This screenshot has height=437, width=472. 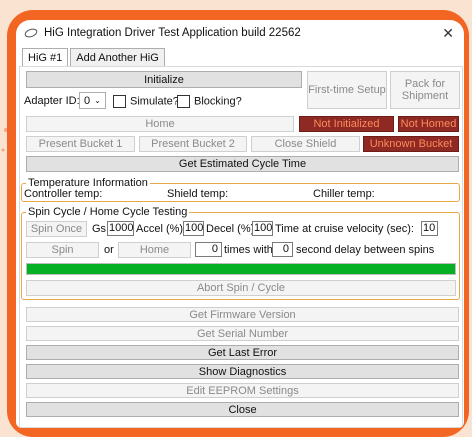 What do you see at coordinates (154, 101) in the screenshot?
I see `simulate-label: Simulate?` at bounding box center [154, 101].